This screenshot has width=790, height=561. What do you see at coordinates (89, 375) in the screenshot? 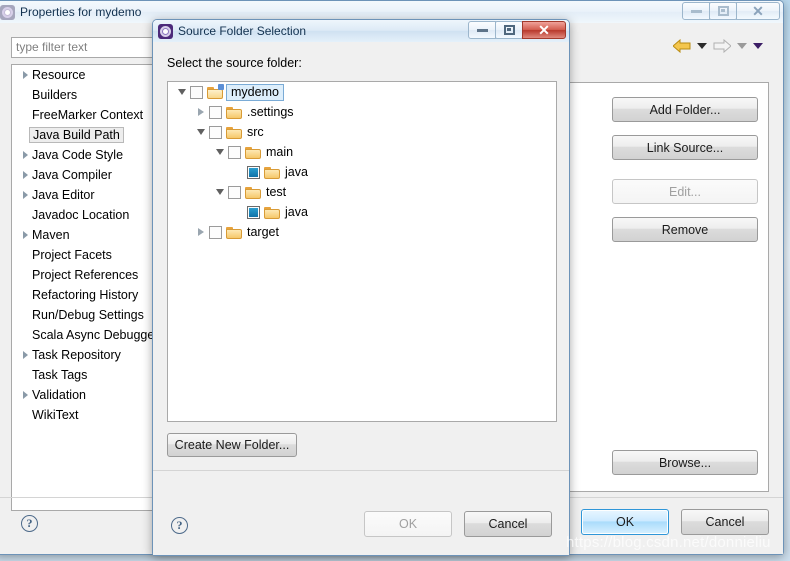
I see `preferences-tree-item: Task Tags` at bounding box center [89, 375].